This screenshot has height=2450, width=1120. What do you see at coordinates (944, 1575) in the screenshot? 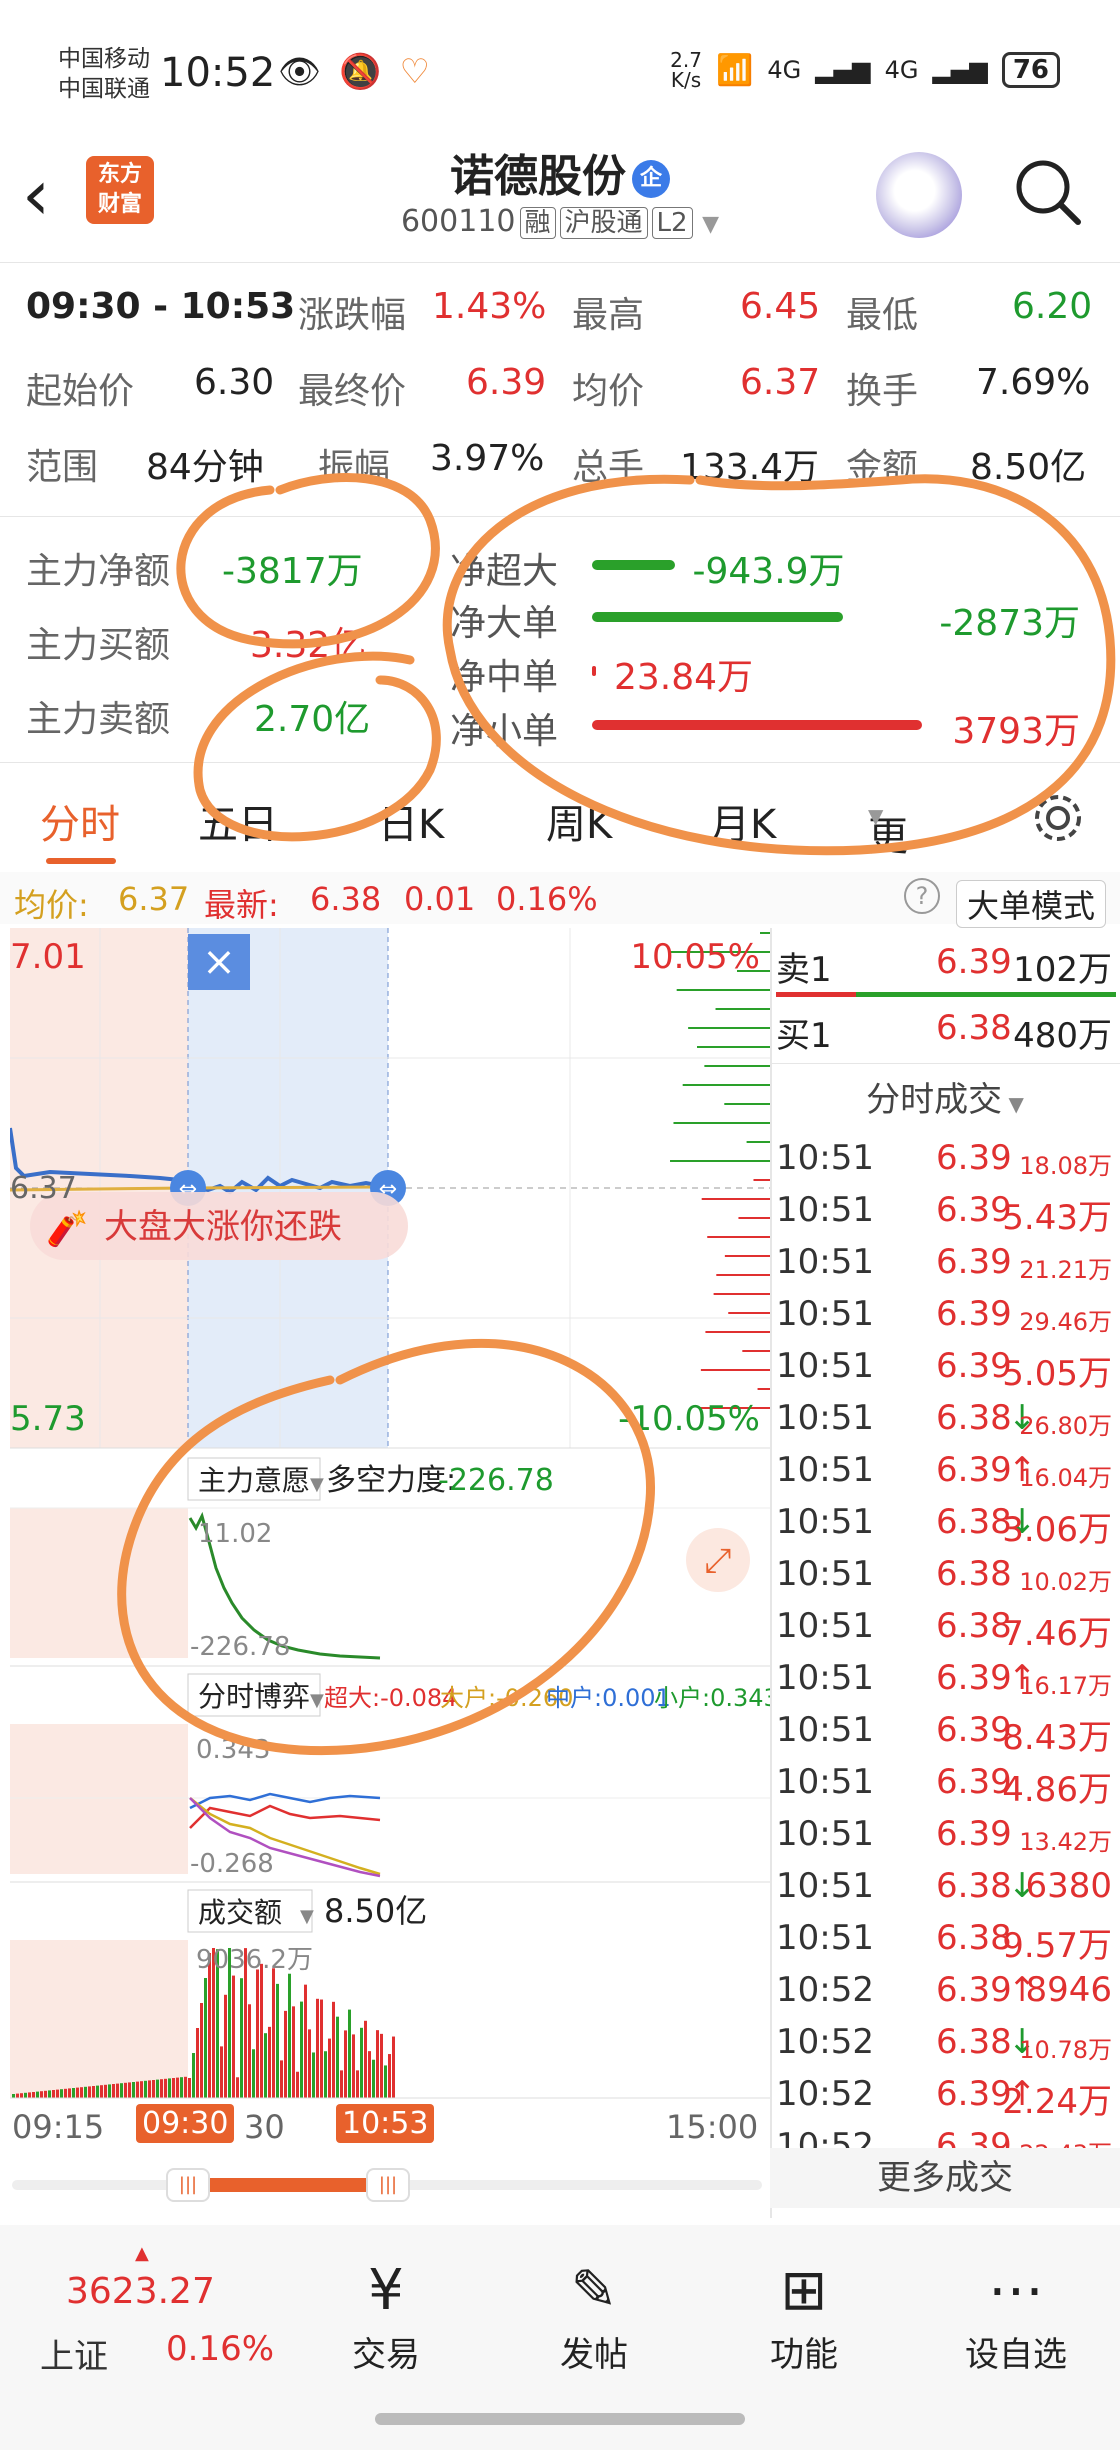
I see `trade-row: 10:51 6.38 10.02万` at bounding box center [944, 1575].